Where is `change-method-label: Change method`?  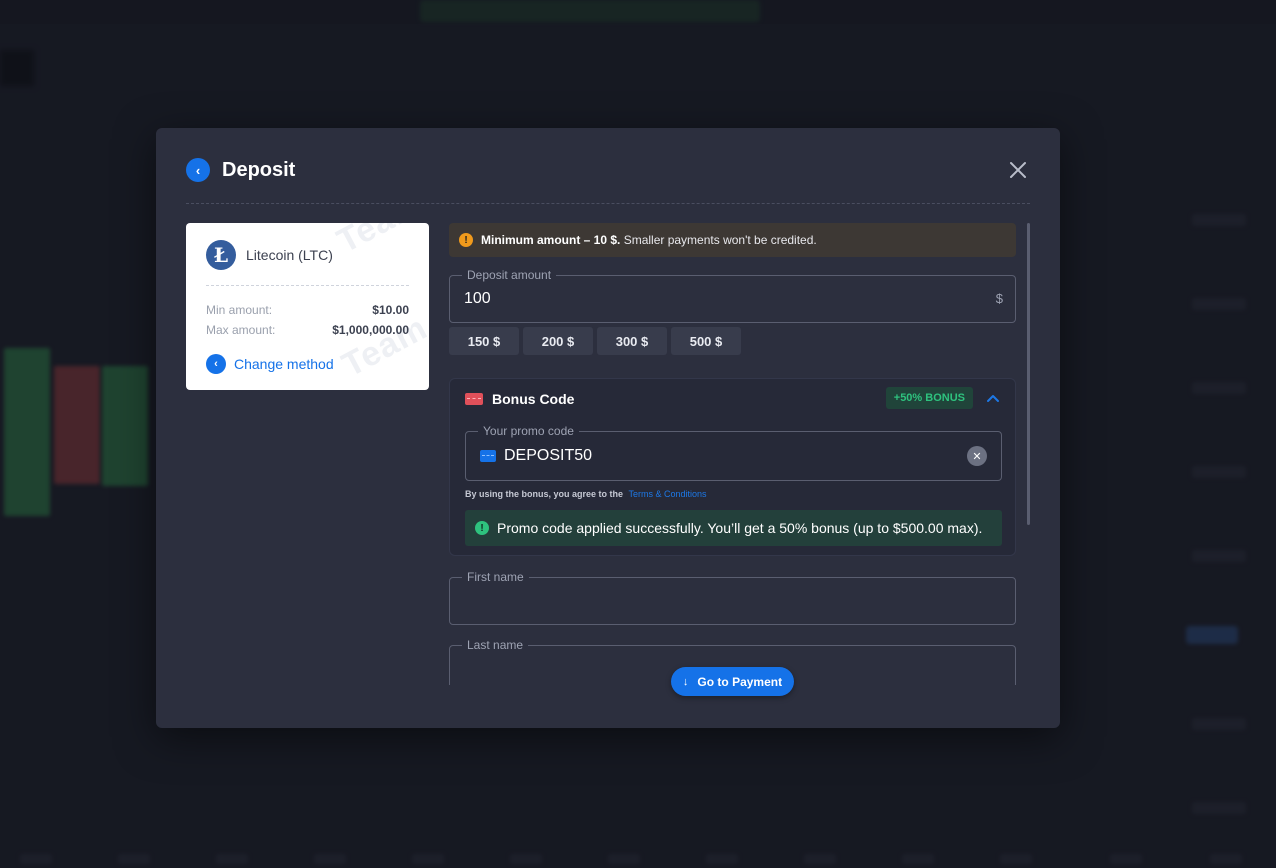 change-method-label: Change method is located at coordinates (284, 364).